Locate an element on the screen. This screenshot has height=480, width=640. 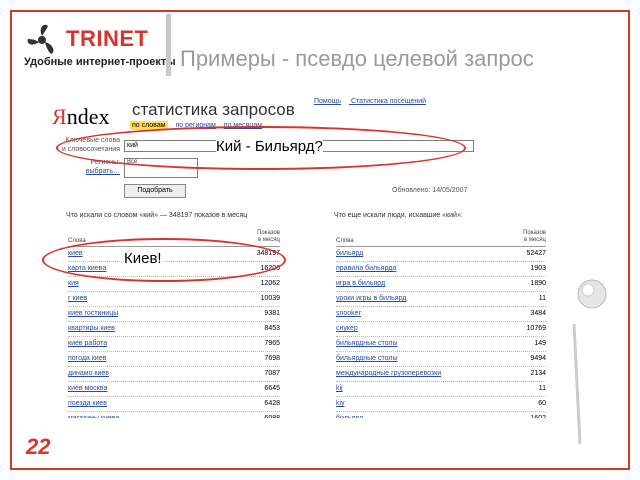
shows-count: 7965 is located at coordinates (272, 343).